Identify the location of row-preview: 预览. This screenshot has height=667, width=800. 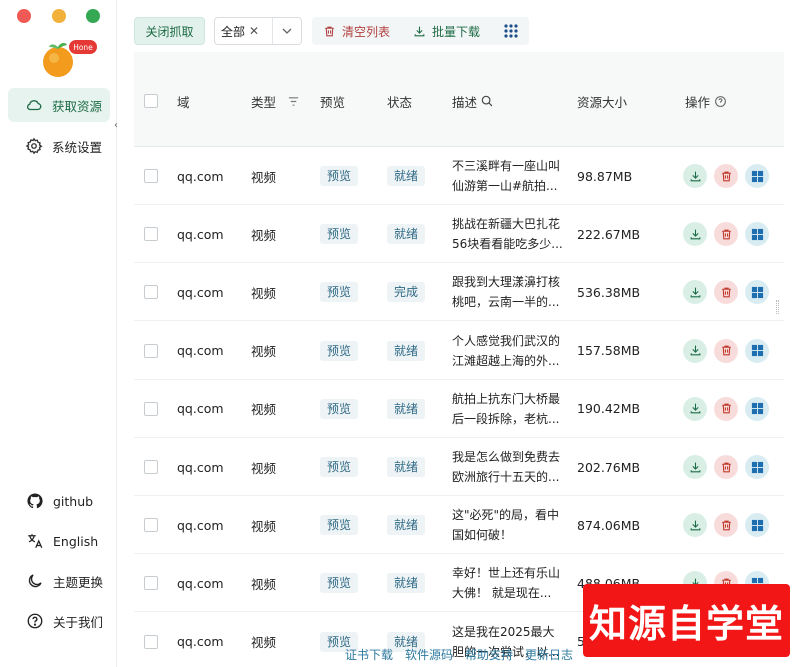
(339, 583).